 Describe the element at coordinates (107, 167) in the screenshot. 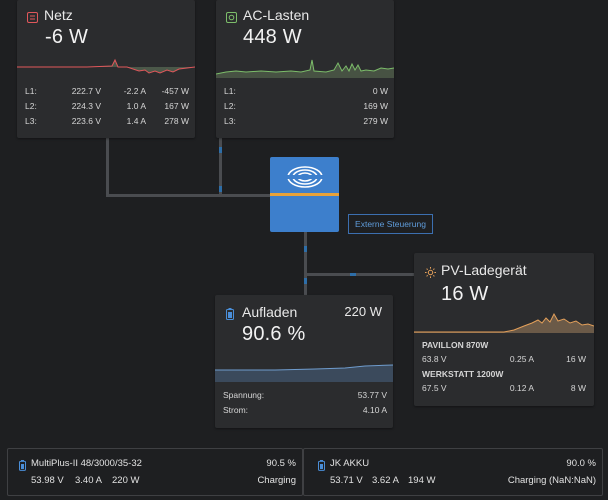

I see `wire-netz-down` at that location.